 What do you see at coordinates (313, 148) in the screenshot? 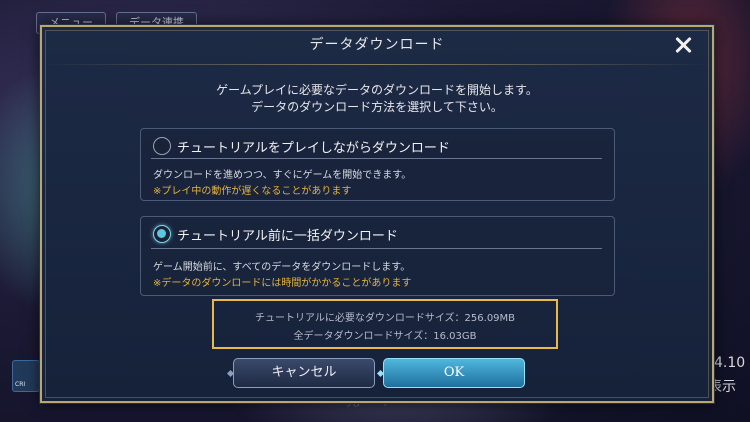
I see `option-label: チュートリアルをプレイしながらダウンロード` at bounding box center [313, 148].